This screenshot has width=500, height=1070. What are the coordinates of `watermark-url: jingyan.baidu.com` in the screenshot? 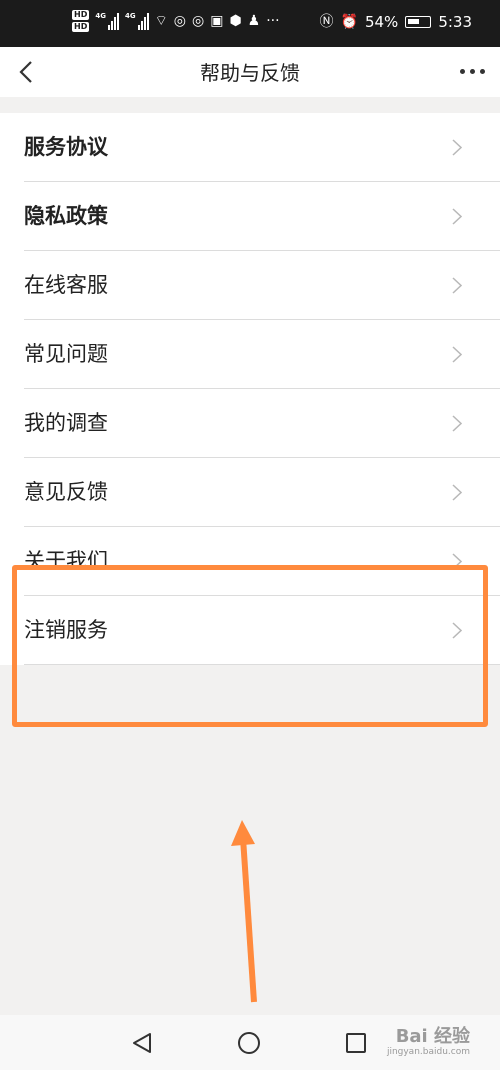 It's located at (428, 1052).